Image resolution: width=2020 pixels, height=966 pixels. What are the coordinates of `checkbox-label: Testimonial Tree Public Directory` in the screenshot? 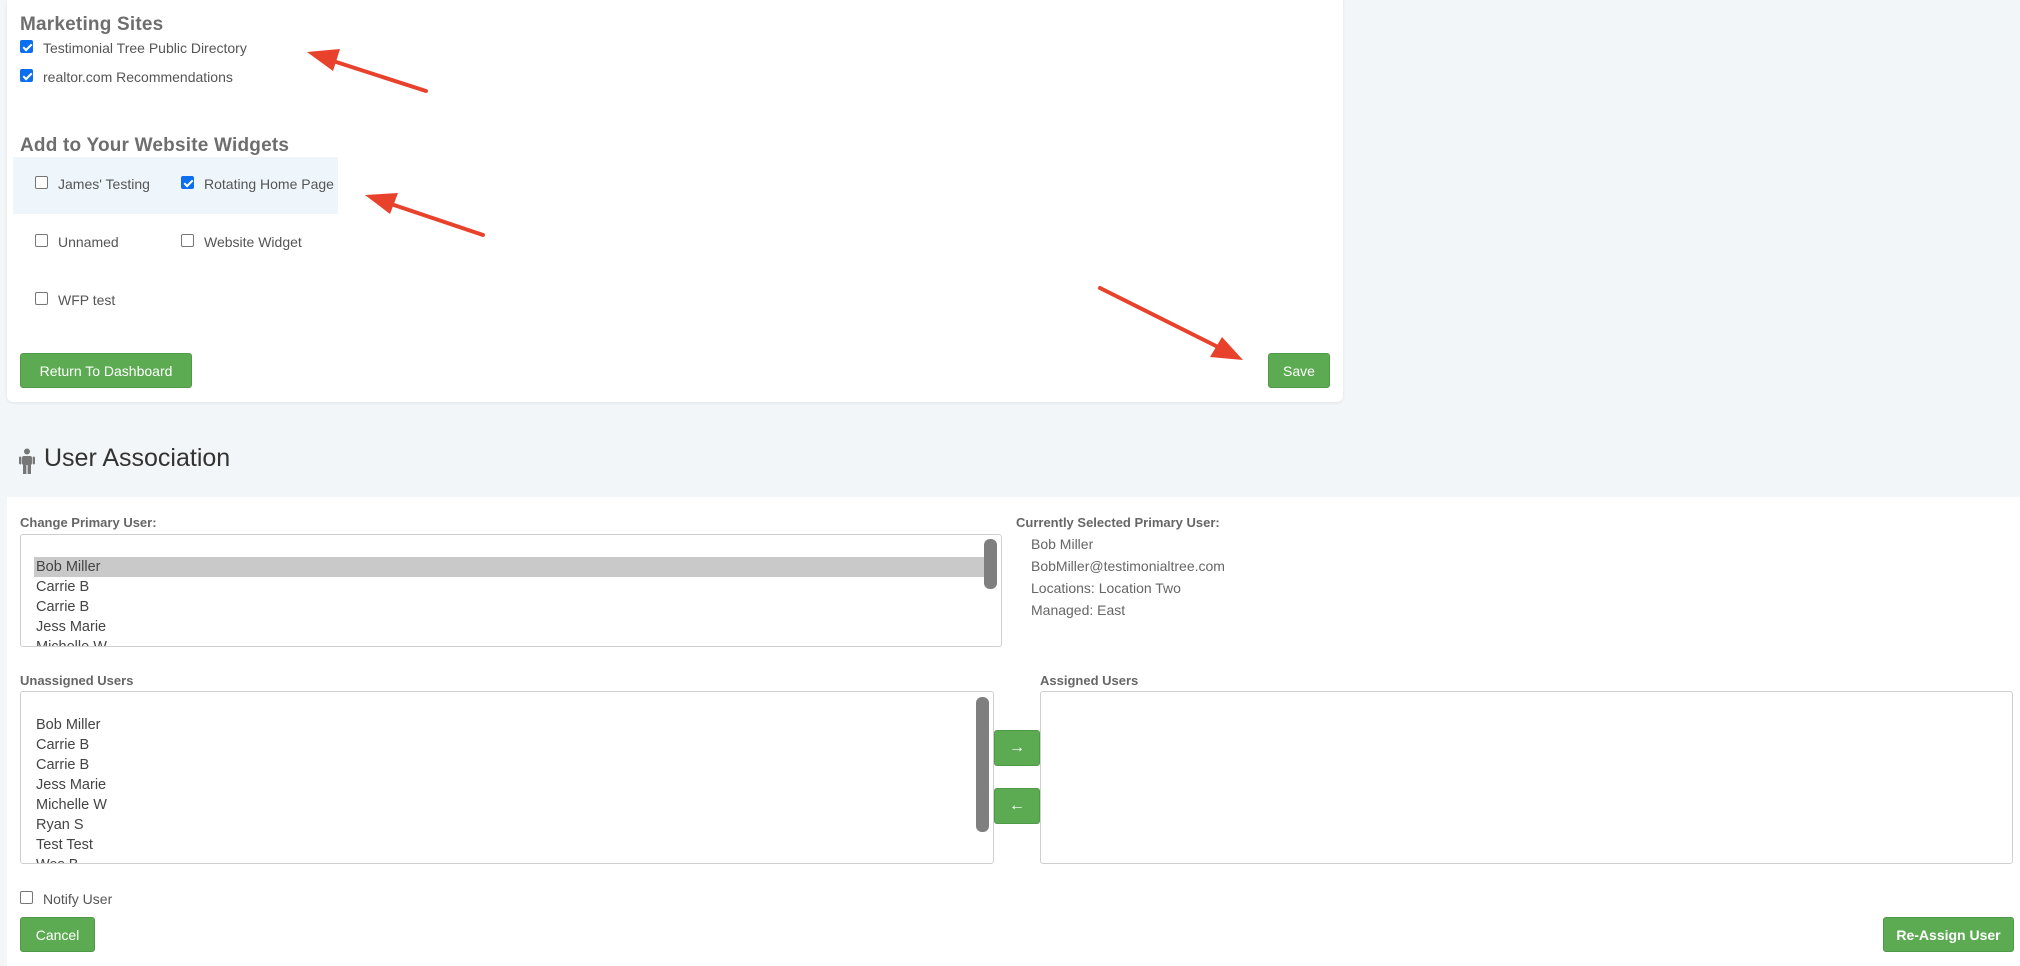 It's located at (145, 48).